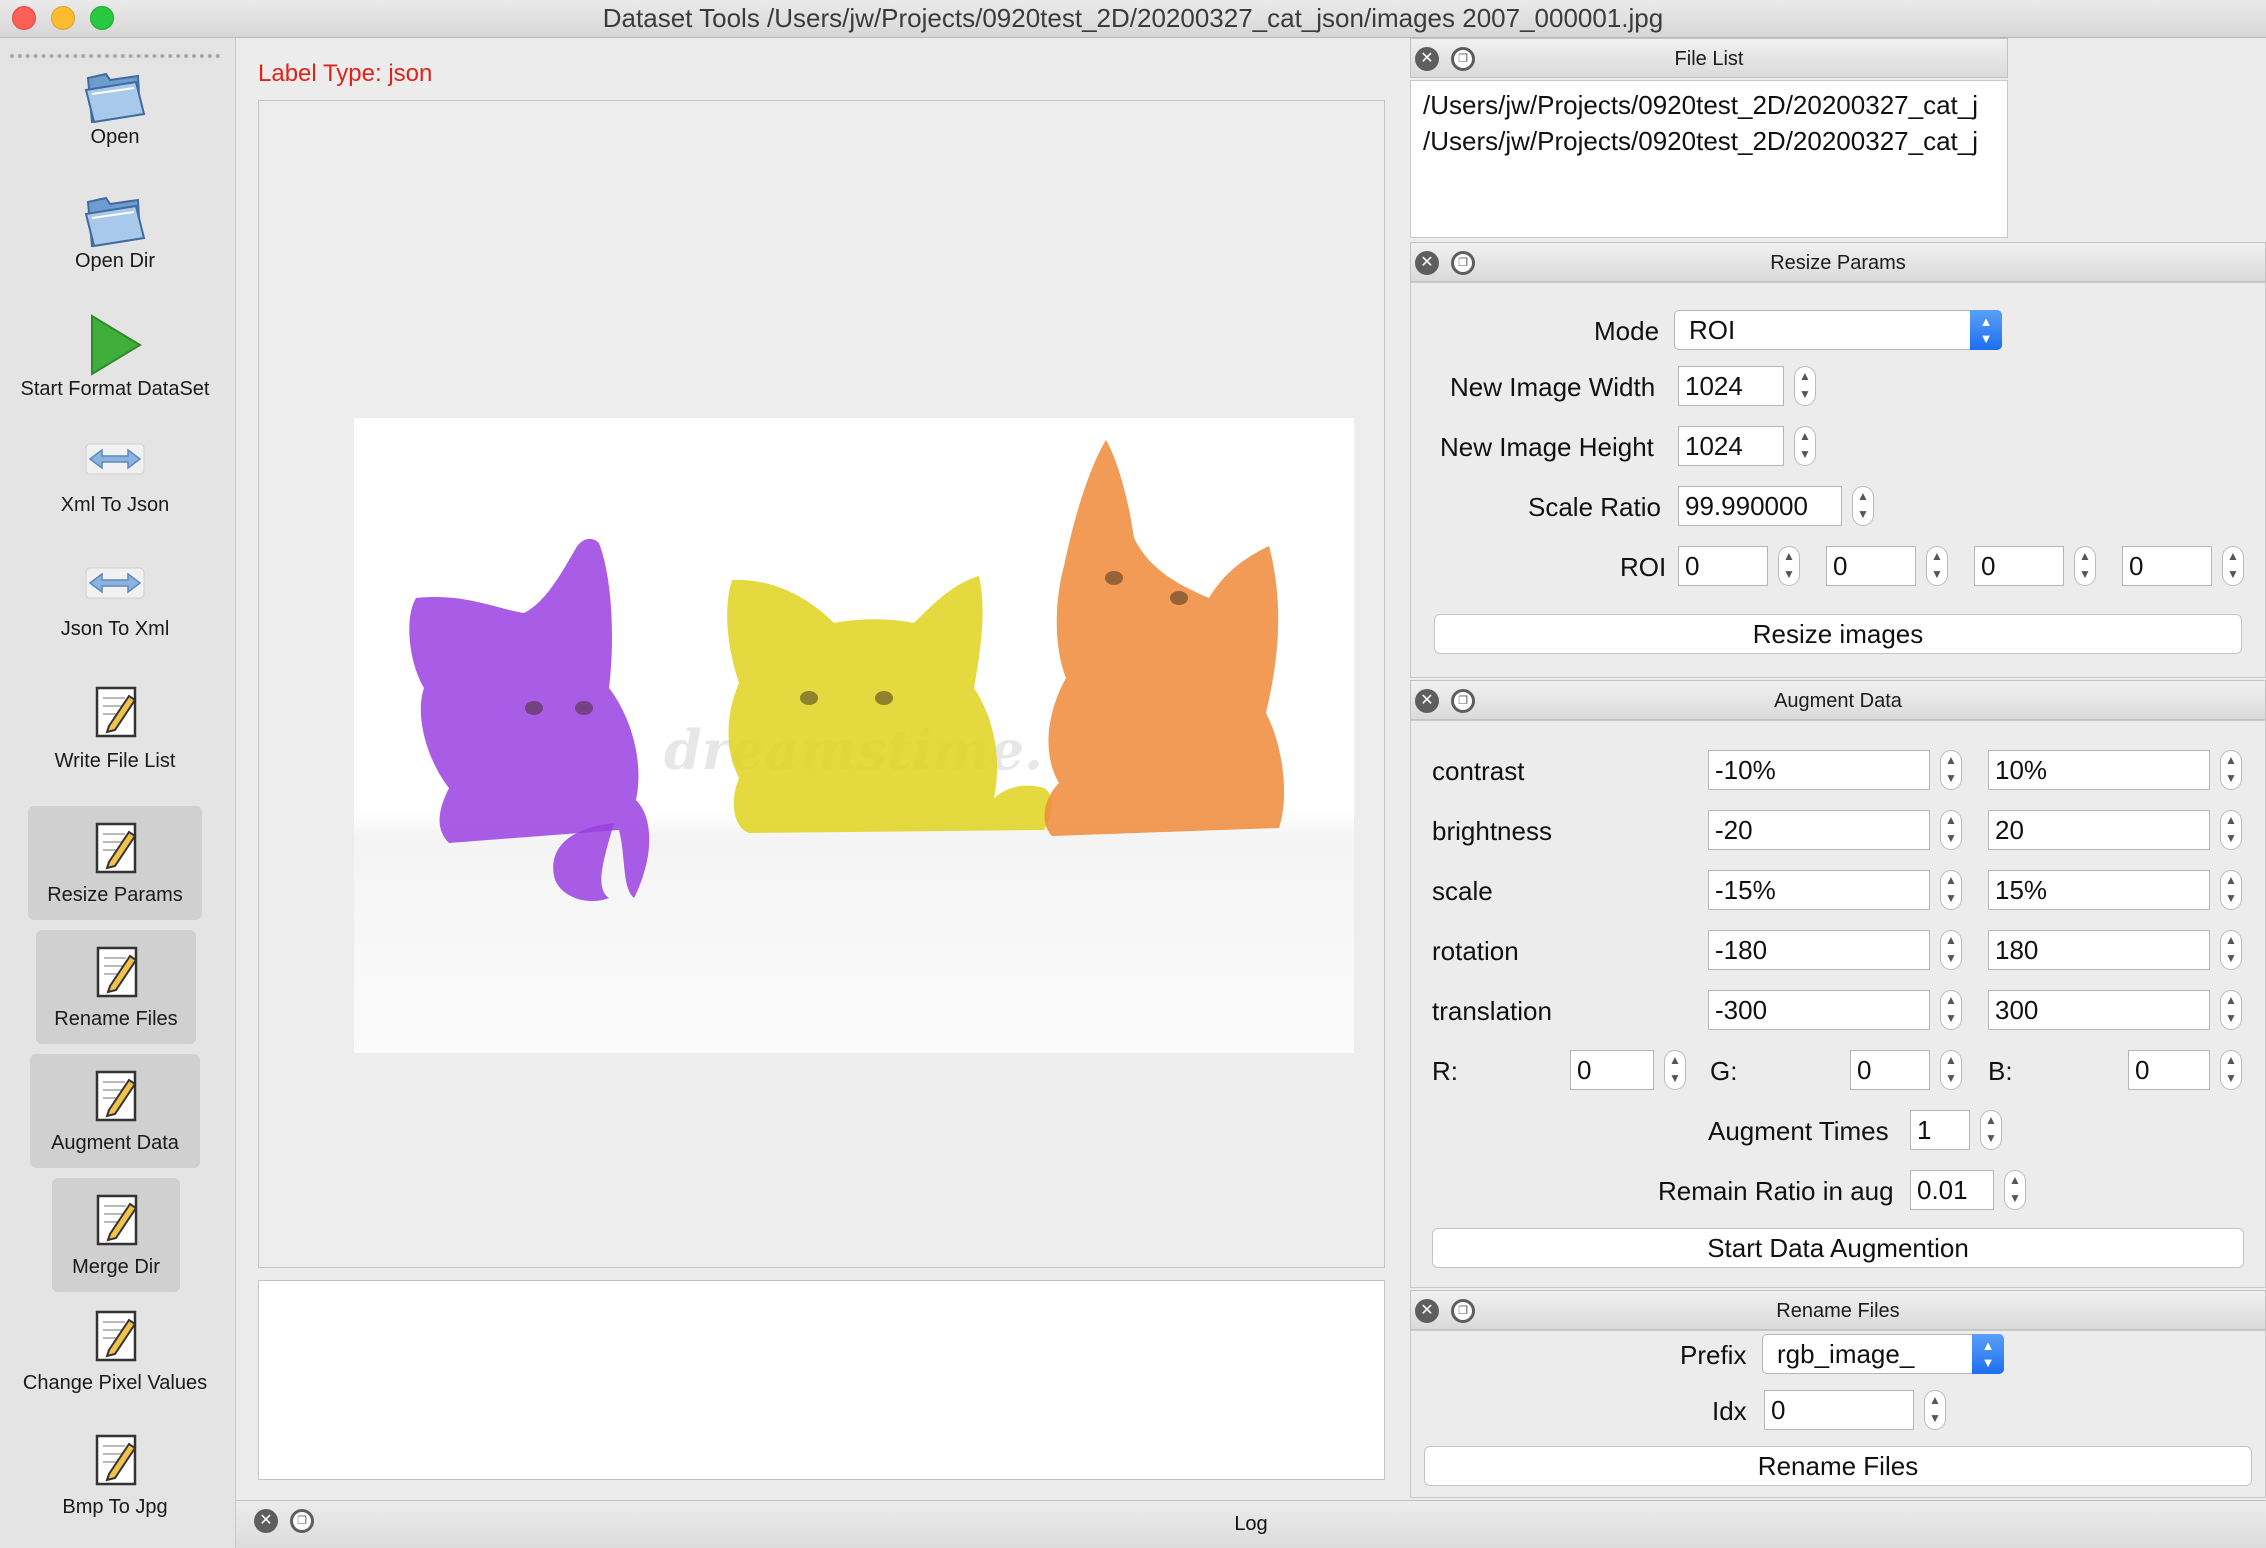 This screenshot has width=2266, height=1548. I want to click on brightness-max-stepper: ▲ ▼, so click(2231, 830).